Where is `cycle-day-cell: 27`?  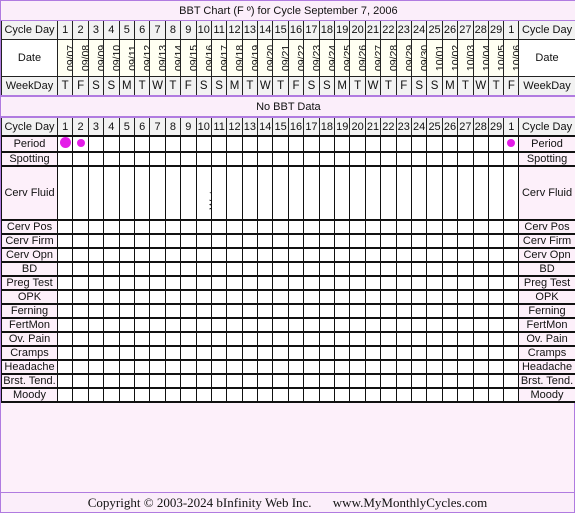
cycle-day-cell: 27 is located at coordinates (465, 126).